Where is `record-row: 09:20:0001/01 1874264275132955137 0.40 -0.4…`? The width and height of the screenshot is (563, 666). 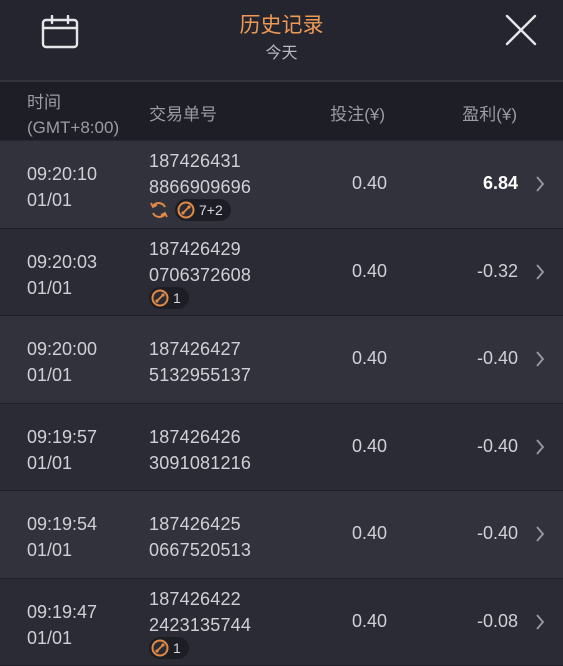 record-row: 09:20:0001/01 1874264275132955137 0.40 -0.4… is located at coordinates (281, 360).